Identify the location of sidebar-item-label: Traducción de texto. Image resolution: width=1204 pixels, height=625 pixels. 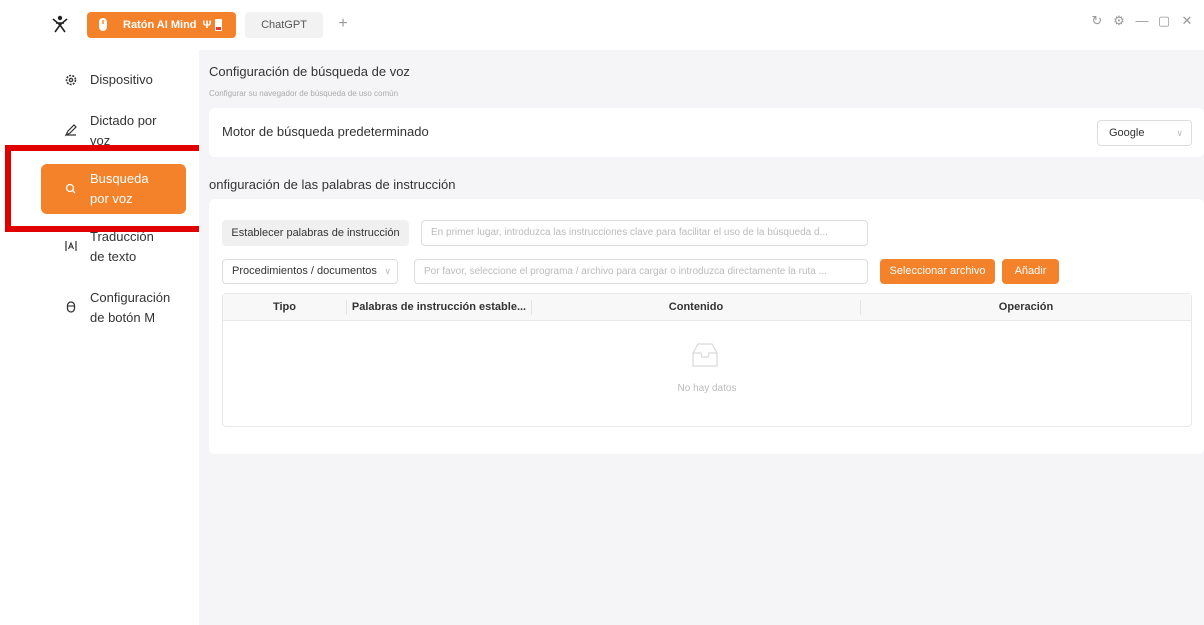
(122, 246).